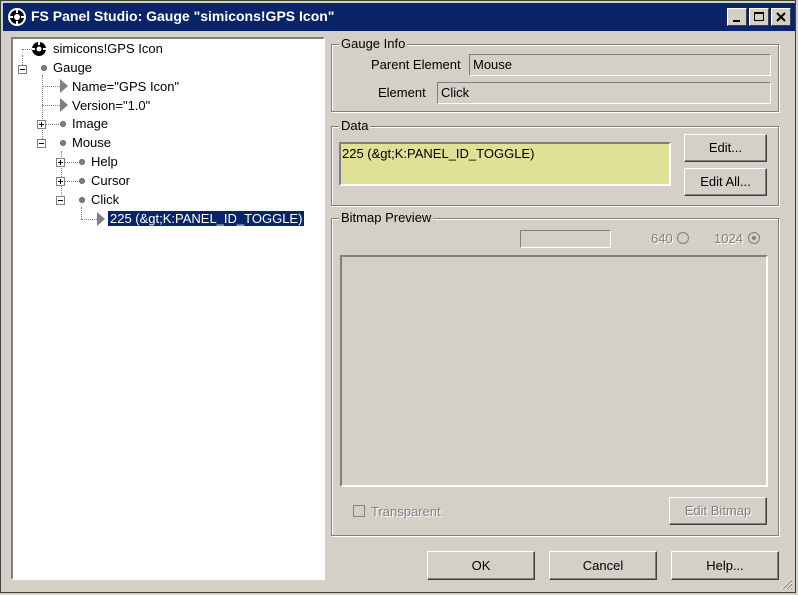 This screenshot has height=595, width=798. What do you see at coordinates (39, 49) in the screenshot?
I see `gauge-icon` at bounding box center [39, 49].